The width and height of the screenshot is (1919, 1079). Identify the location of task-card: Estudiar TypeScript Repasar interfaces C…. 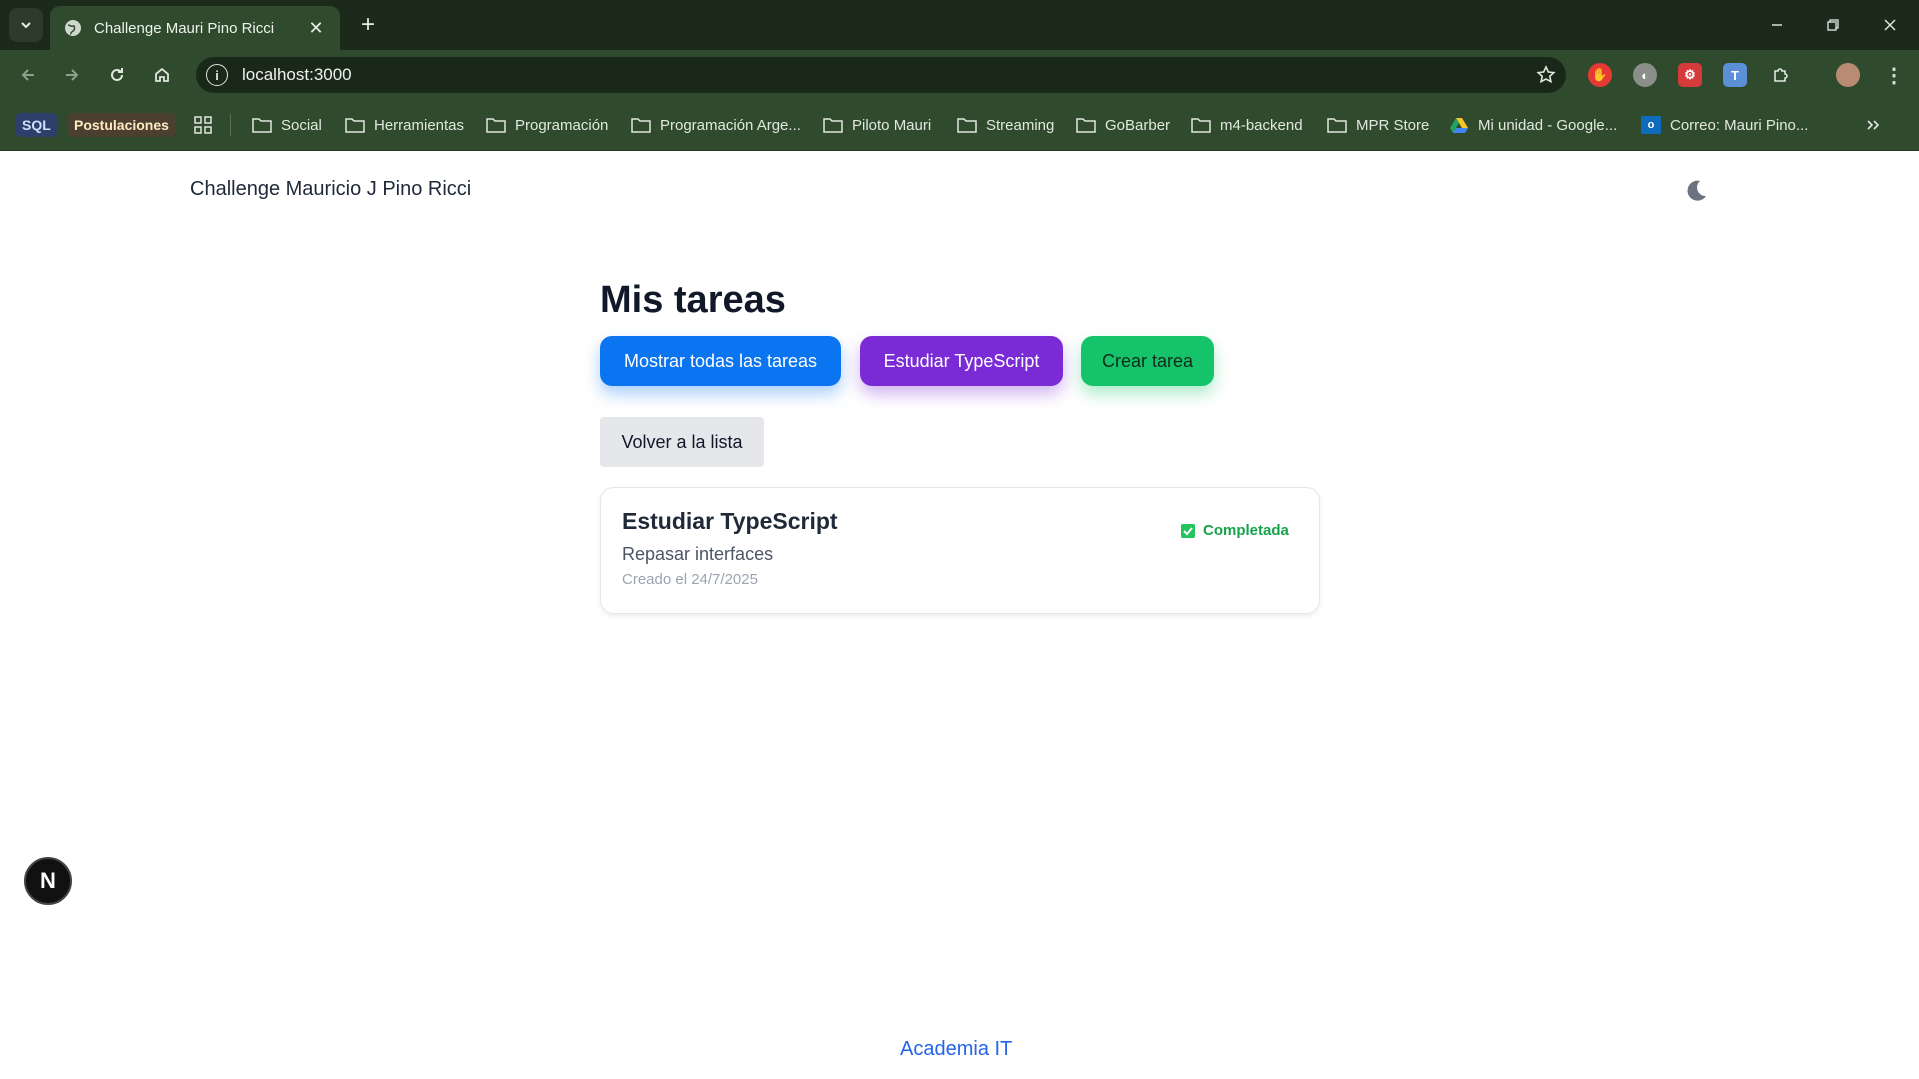
(960, 550).